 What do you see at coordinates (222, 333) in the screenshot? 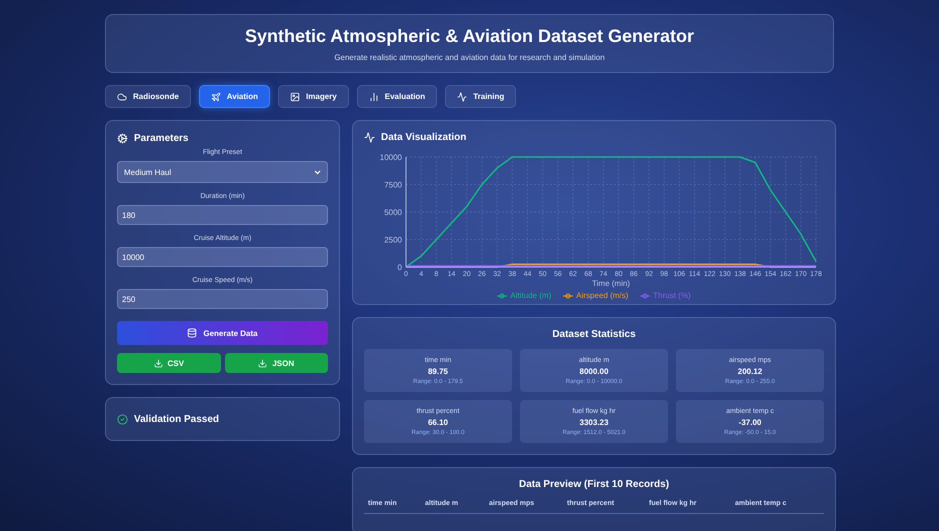
I see `generate-button: Generate Data` at bounding box center [222, 333].